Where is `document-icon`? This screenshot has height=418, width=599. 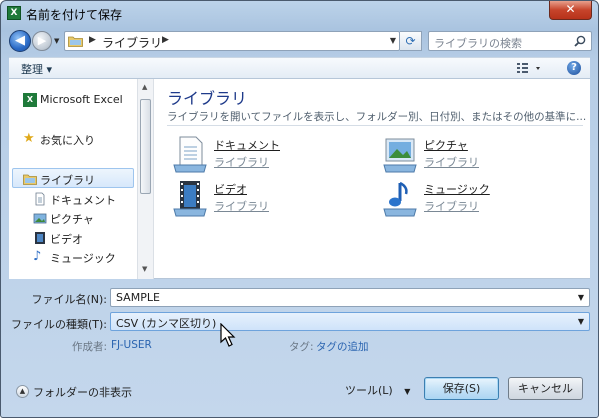 document-icon is located at coordinates (40, 199).